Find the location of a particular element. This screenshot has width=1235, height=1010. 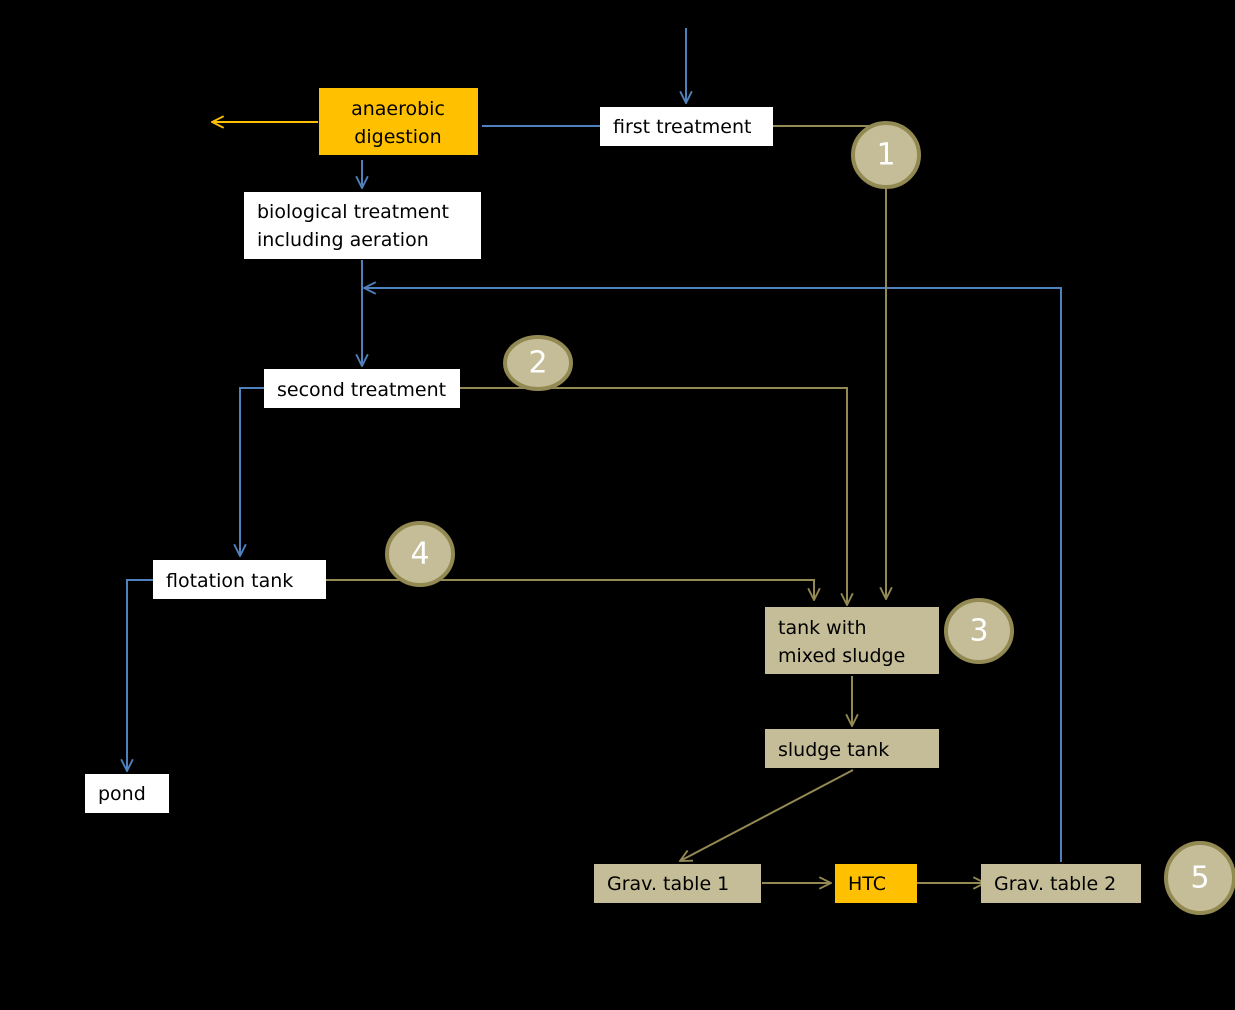

marker-5: 5 is located at coordinates (1199, 878).